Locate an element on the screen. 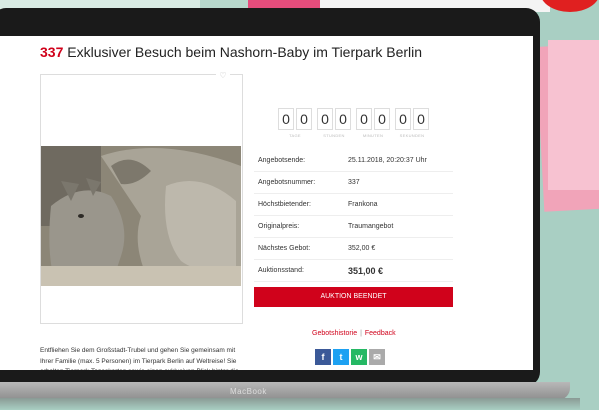 The height and width of the screenshot is (410, 599). bid-links: Gebotshistorie | Feedback is located at coordinates (354, 333).